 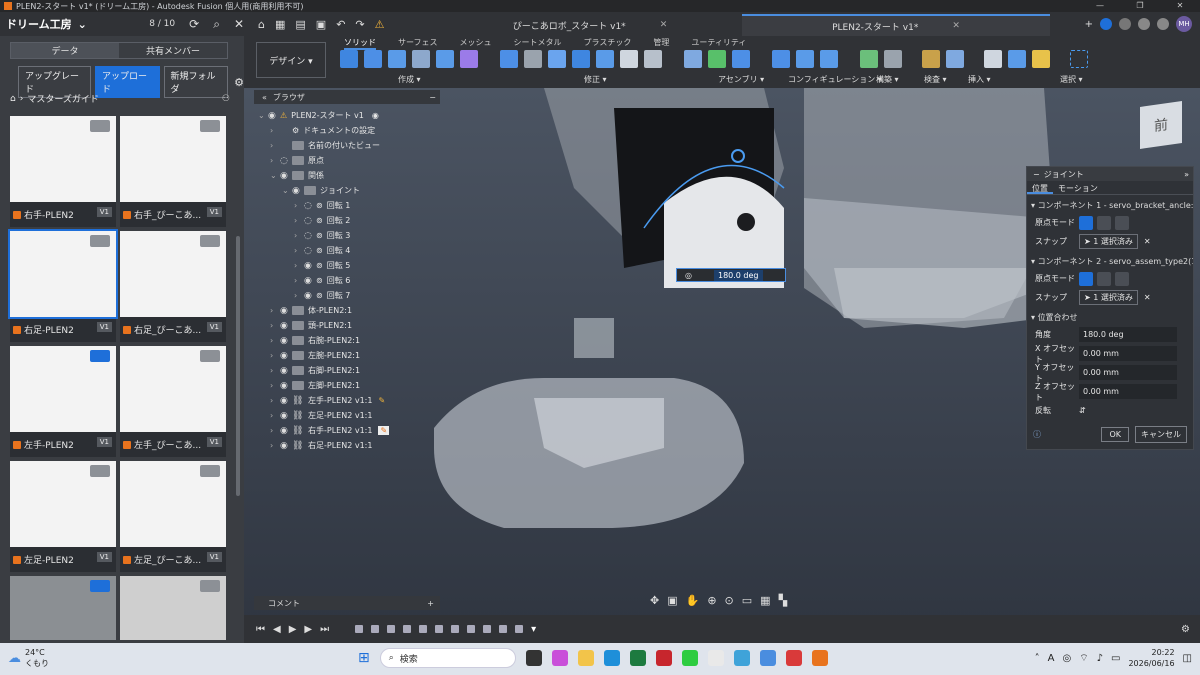 I want to click on edge-icon, so click(x=611, y=658).